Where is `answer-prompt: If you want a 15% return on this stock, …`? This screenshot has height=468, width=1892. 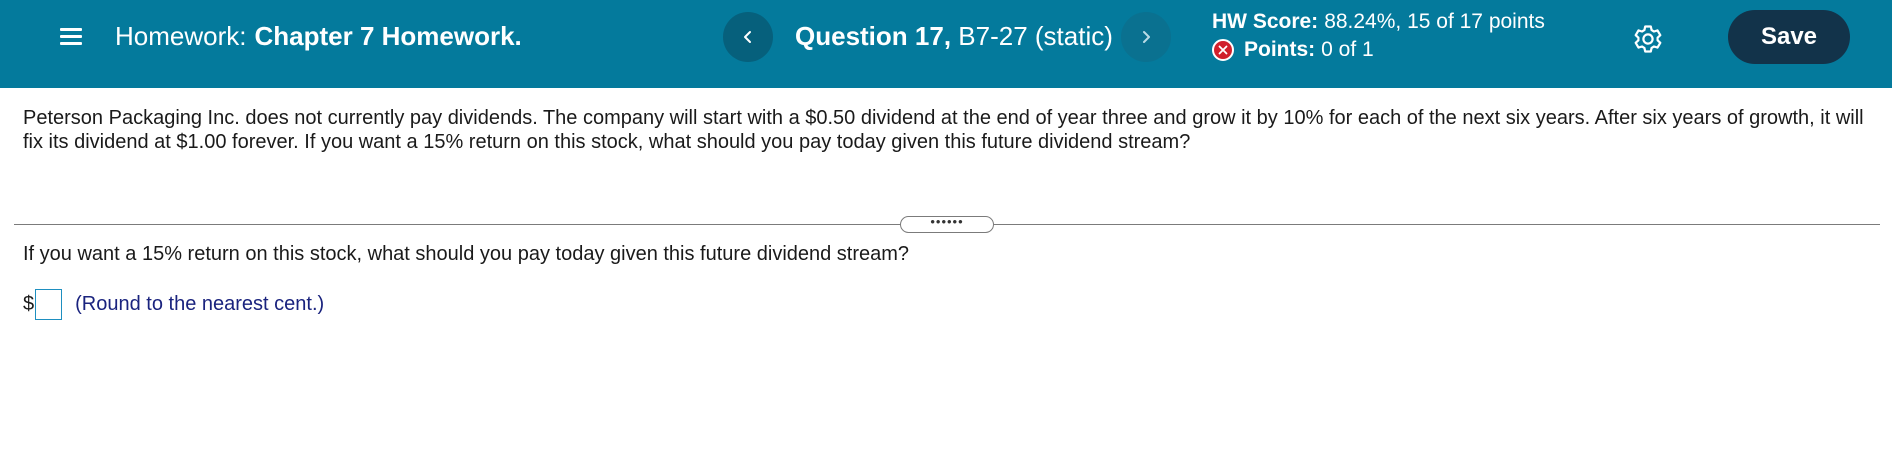
answer-prompt: If you want a 15% return on this stock, … is located at coordinates (466, 254).